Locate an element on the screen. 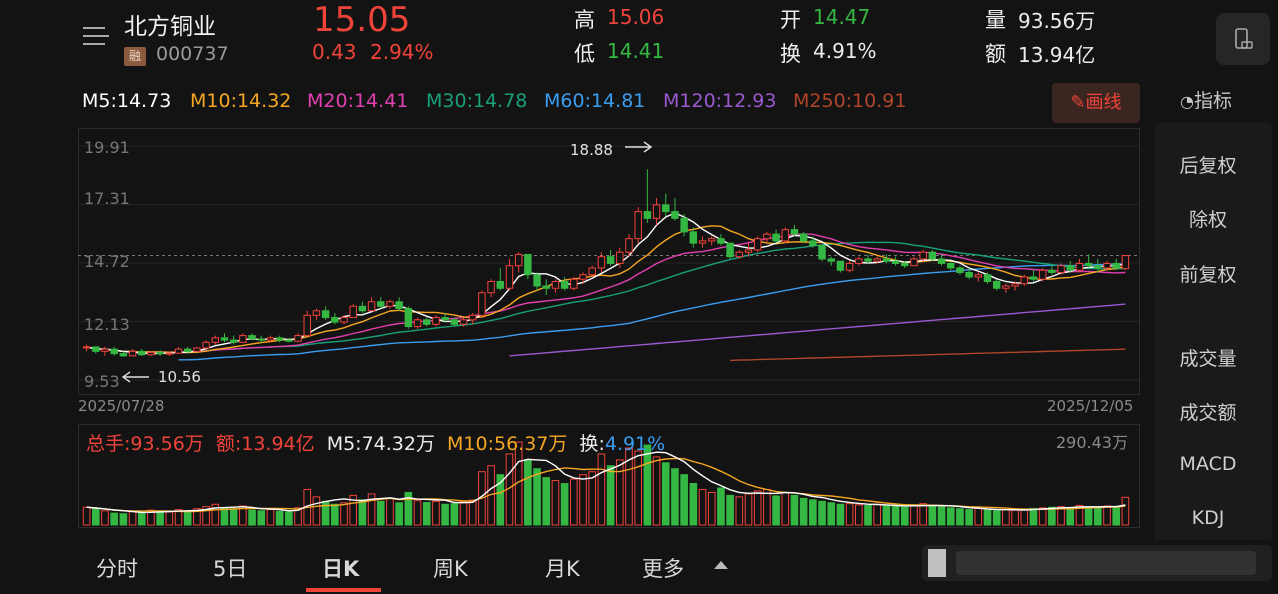 The width and height of the screenshot is (1278, 594). adjust-backward-option: 后复权 is located at coordinates (1208, 164).